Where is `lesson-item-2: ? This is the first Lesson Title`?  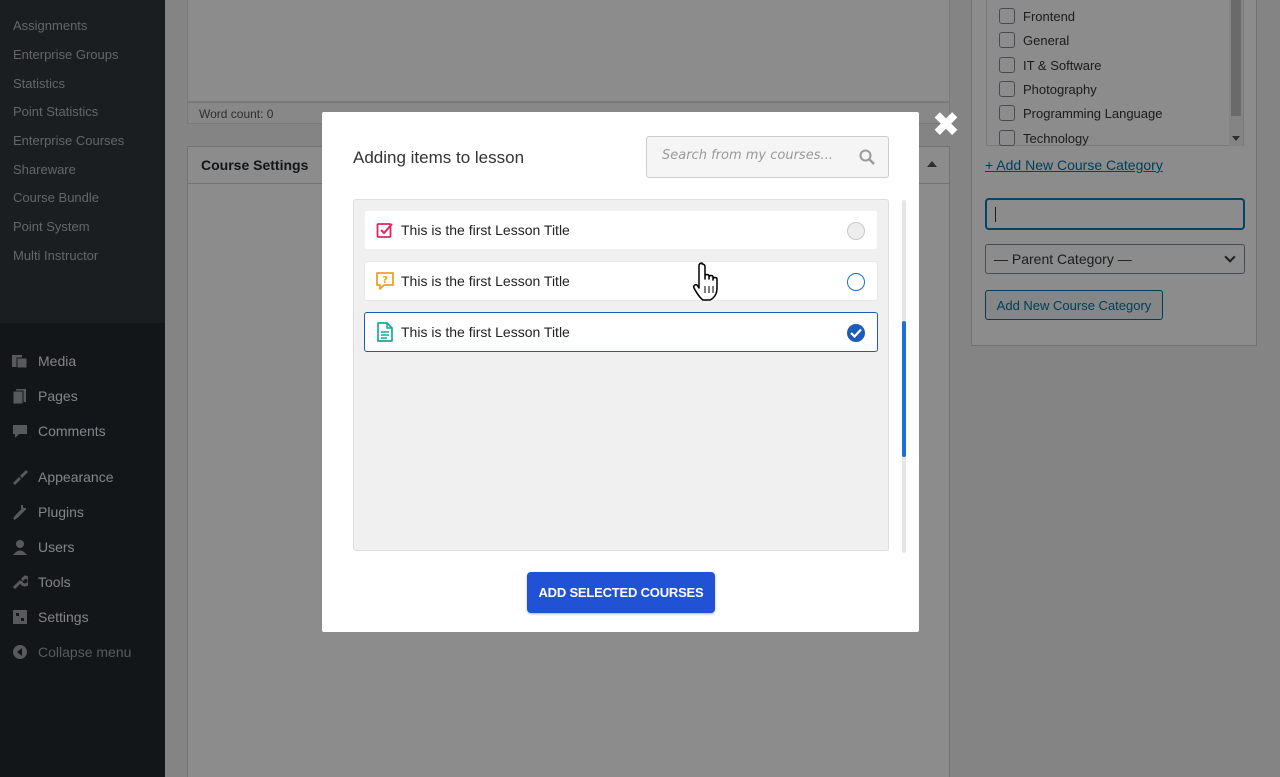 lesson-item-2: ? This is the first Lesson Title is located at coordinates (621, 281).